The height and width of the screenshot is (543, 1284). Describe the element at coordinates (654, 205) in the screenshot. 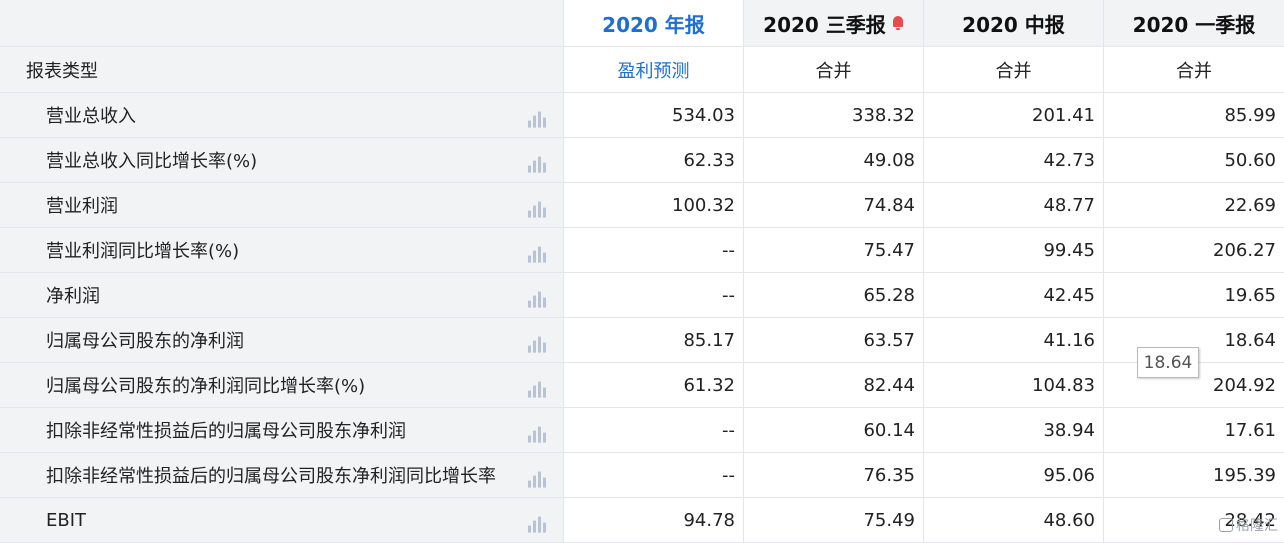

I see `value-cell: 100.32` at that location.